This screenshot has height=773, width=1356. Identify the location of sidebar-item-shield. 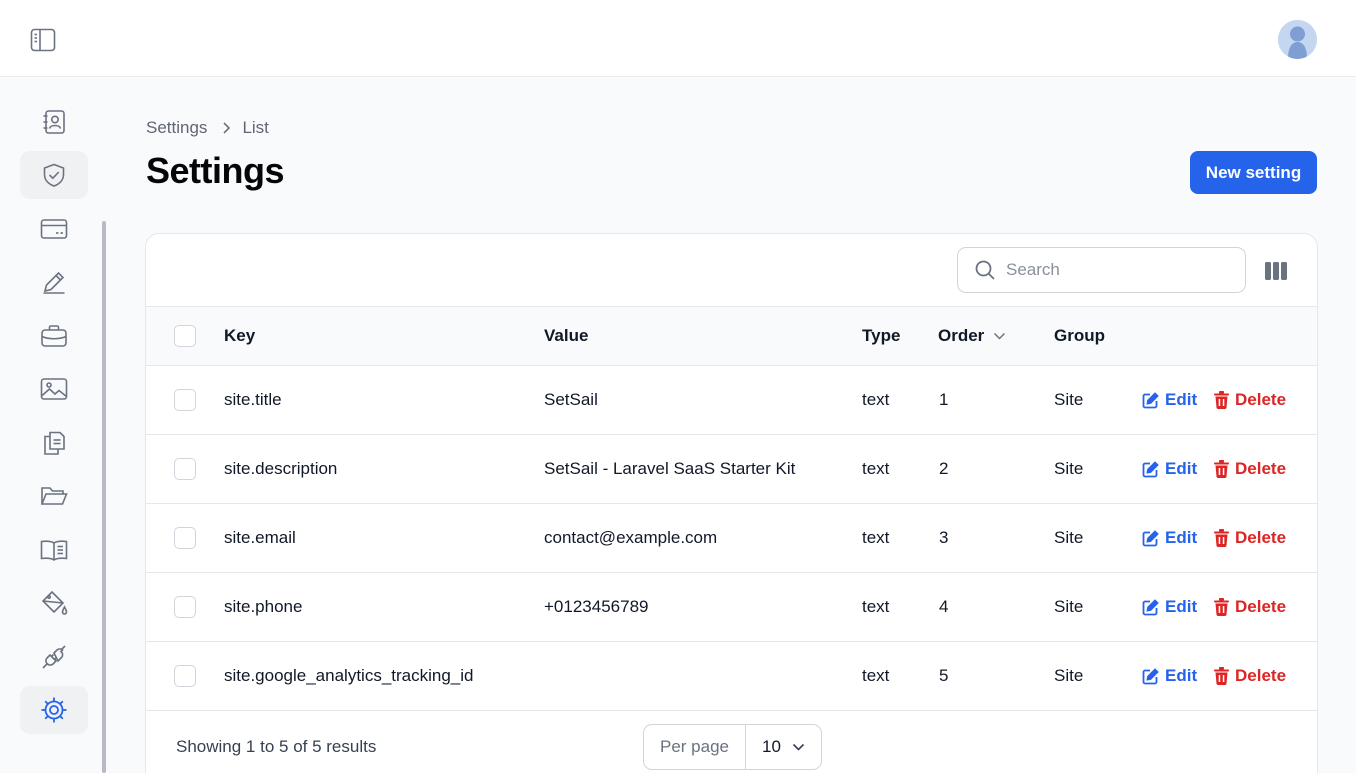
(54, 175).